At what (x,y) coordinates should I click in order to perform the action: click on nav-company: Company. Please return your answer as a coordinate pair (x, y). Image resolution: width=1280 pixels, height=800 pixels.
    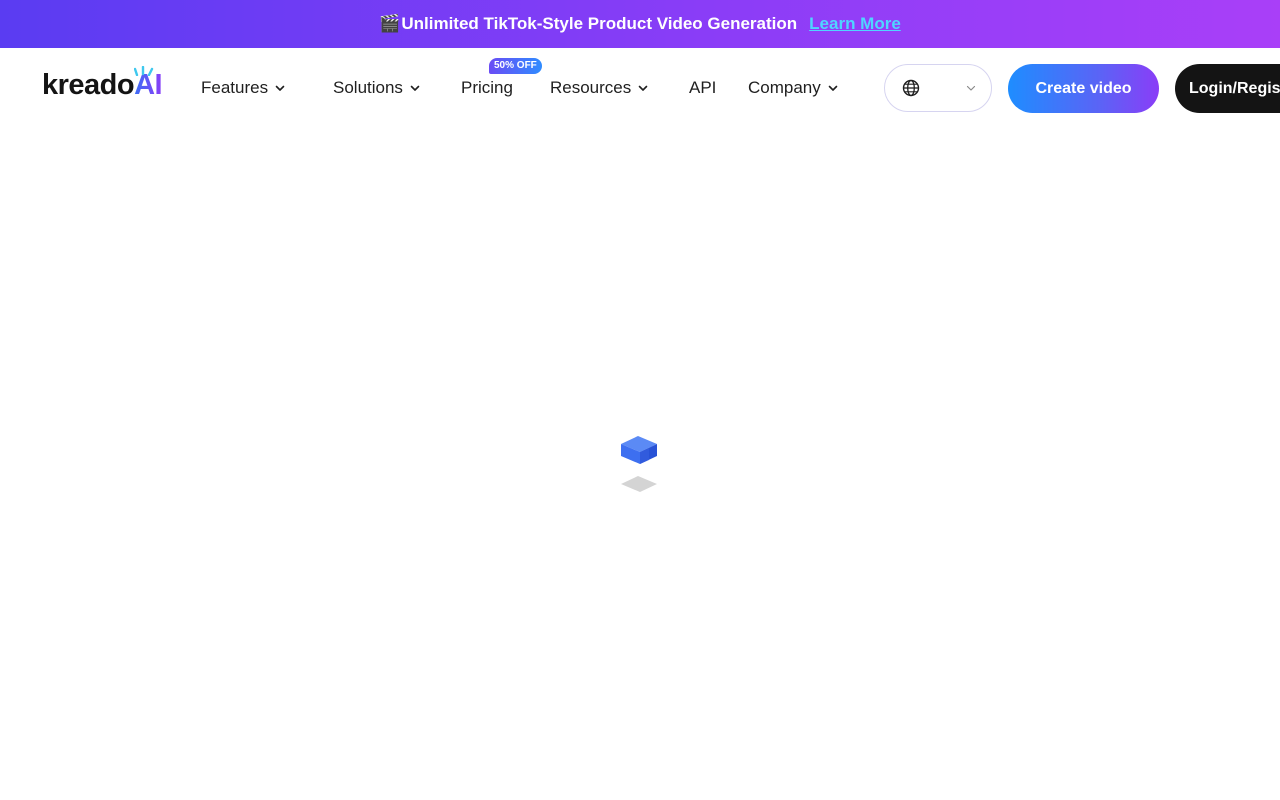
    Looking at the image, I should click on (793, 88).